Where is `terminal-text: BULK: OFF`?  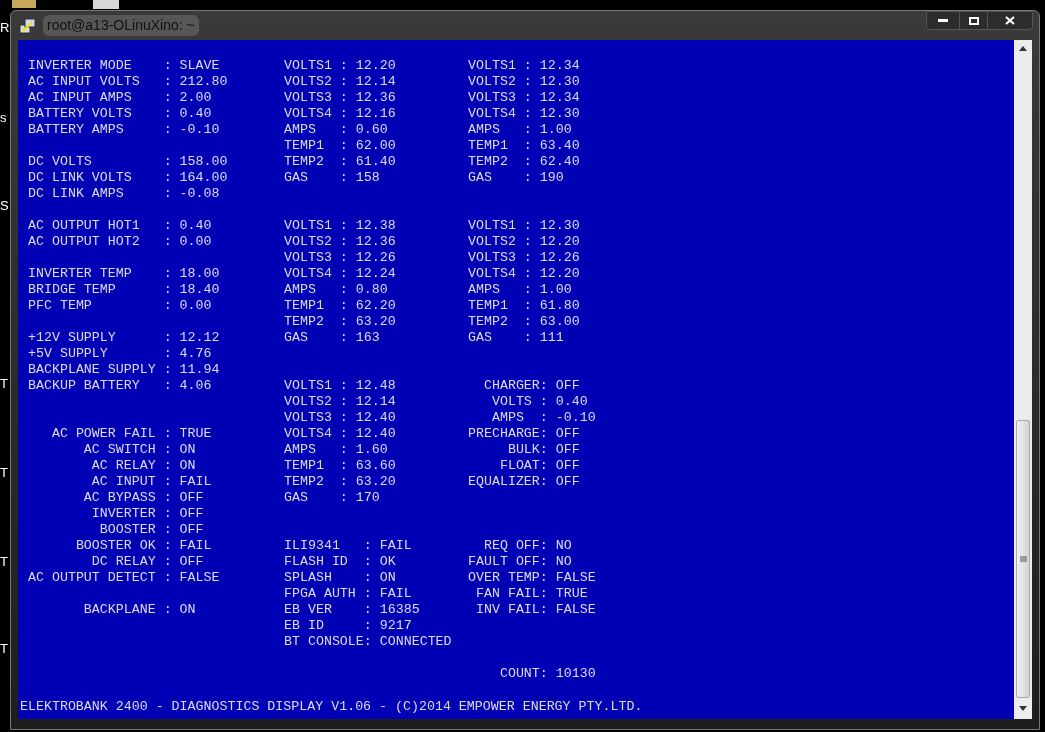
terminal-text: BULK: OFF is located at coordinates (543, 449).